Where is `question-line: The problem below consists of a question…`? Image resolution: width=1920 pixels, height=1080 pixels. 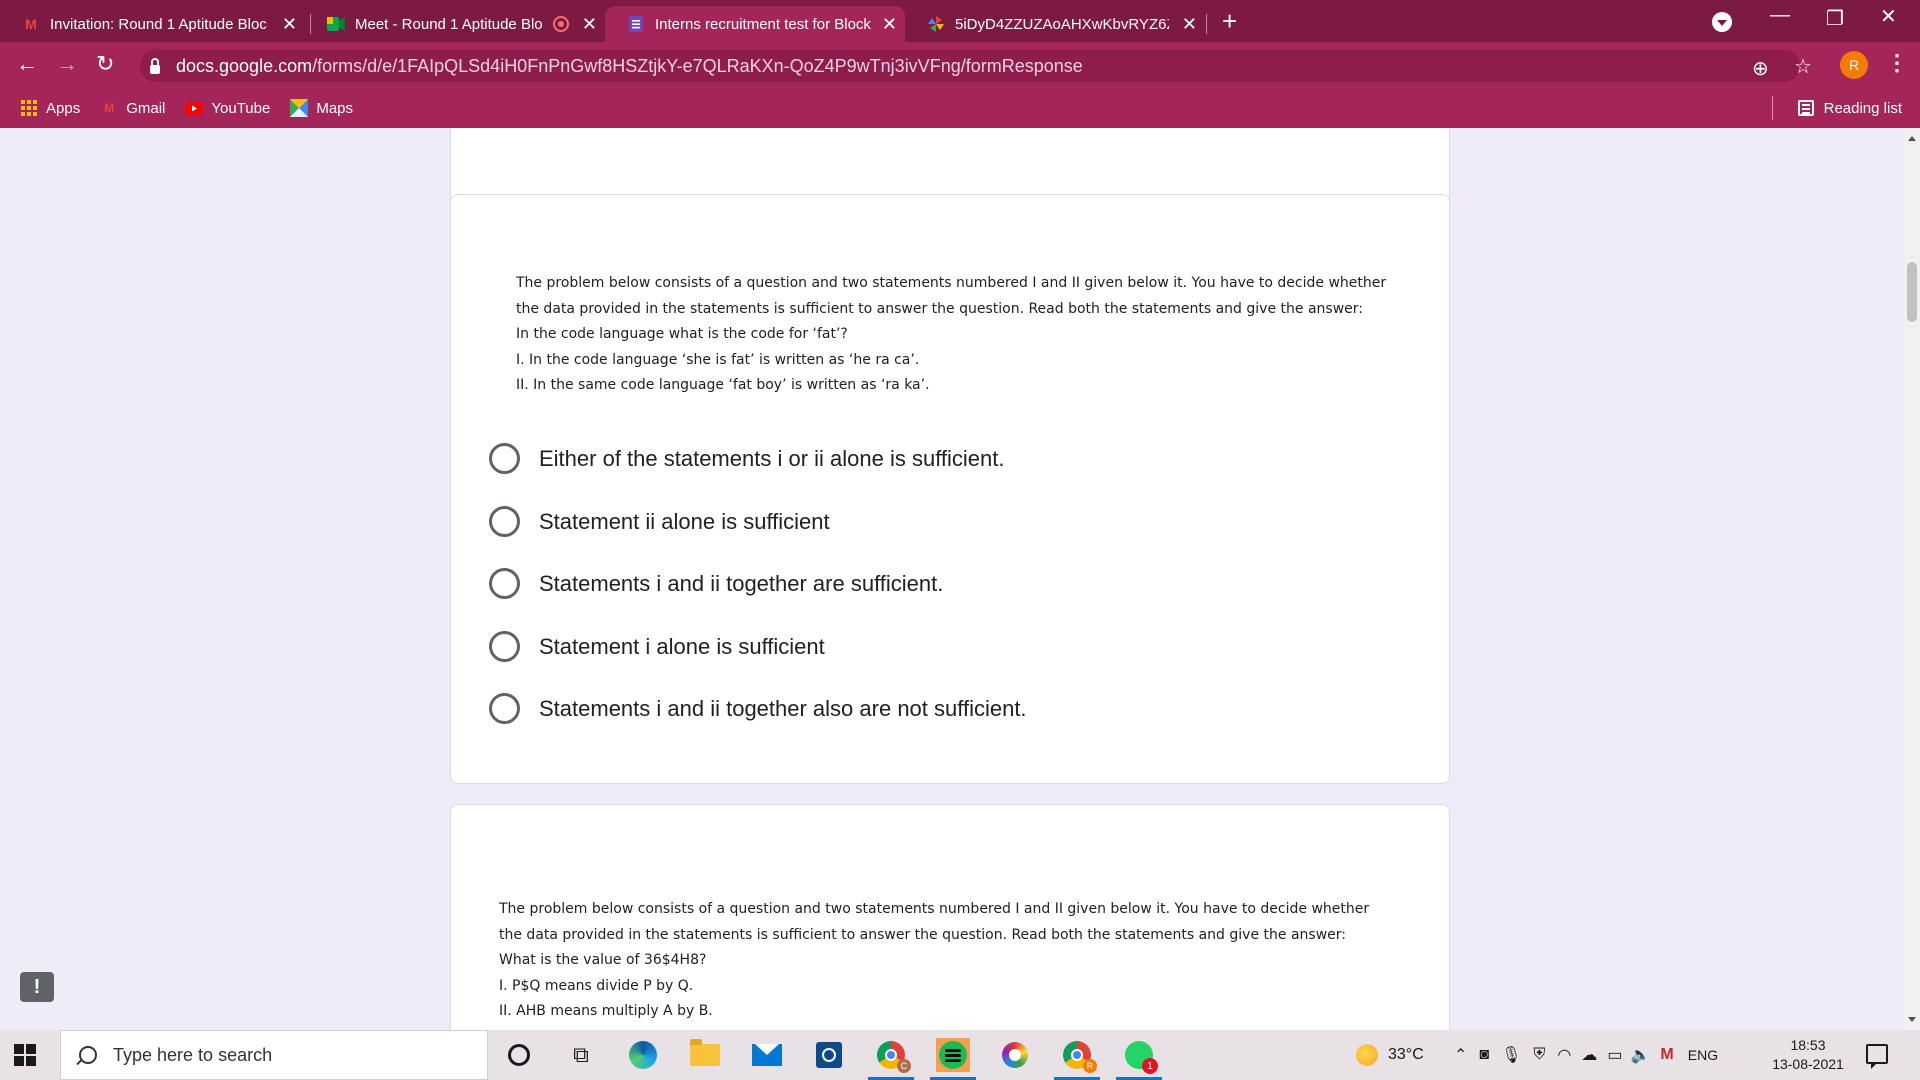 question-line: The problem below consists of a question… is located at coordinates (951, 283).